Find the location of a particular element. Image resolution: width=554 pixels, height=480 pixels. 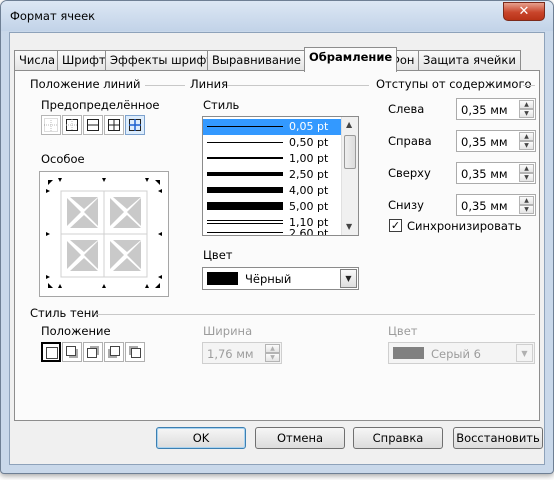

line-color-label: Цвет is located at coordinates (218, 255).